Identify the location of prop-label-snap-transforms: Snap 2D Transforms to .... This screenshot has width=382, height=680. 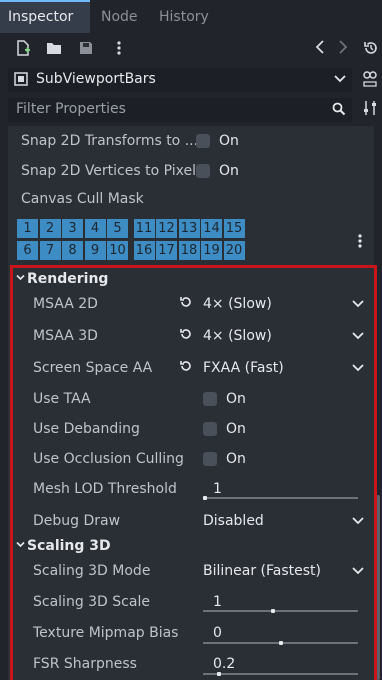
(110, 141).